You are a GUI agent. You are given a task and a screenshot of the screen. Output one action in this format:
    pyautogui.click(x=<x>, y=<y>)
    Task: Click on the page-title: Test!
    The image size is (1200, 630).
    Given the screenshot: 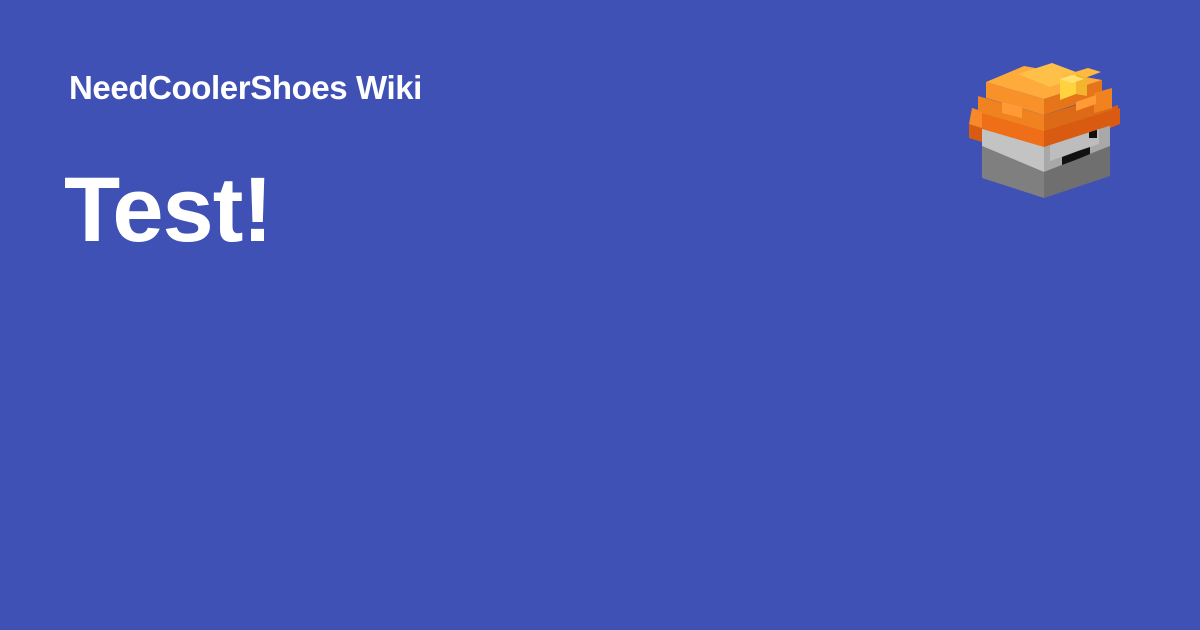 What is the action you would take?
    pyautogui.click(x=168, y=210)
    